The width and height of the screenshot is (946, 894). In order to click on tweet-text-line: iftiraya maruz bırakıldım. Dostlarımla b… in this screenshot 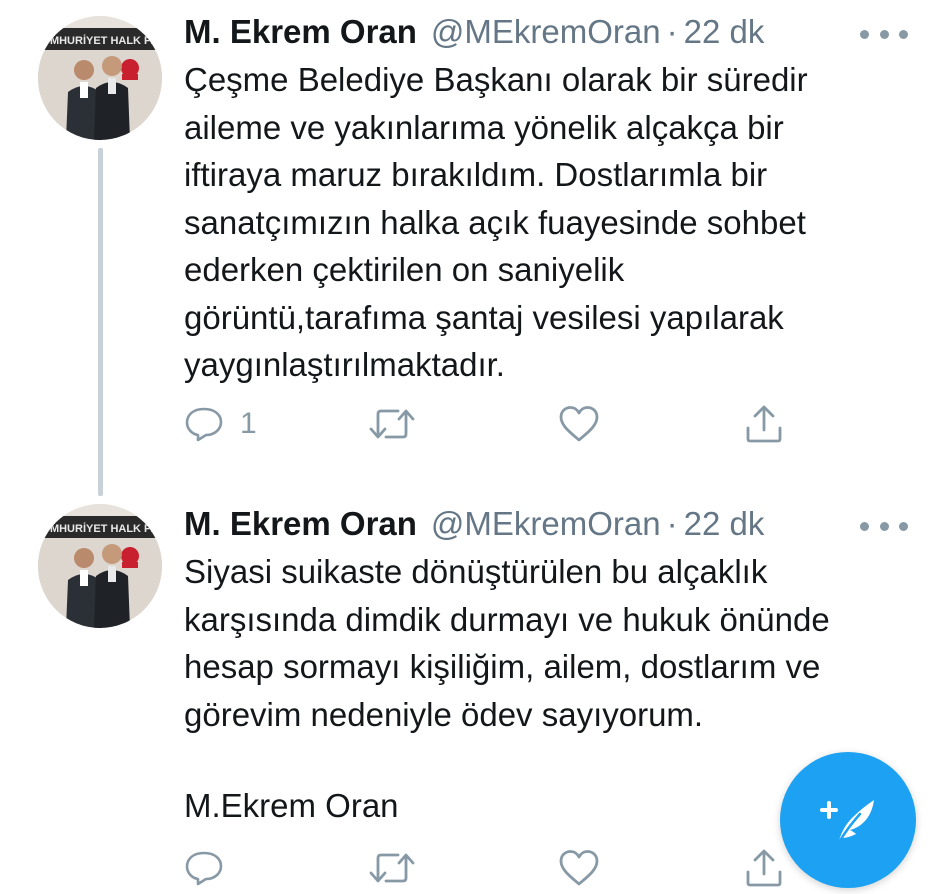, I will do `click(476, 174)`.